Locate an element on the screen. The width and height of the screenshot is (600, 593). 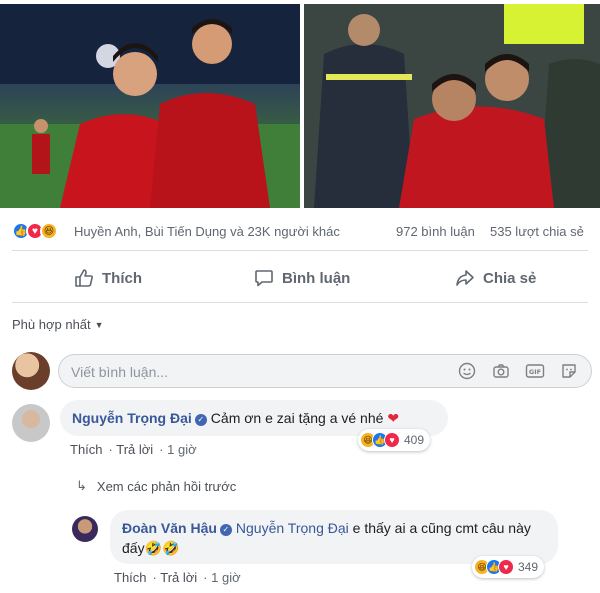
sticker-icon is located at coordinates (569, 371).